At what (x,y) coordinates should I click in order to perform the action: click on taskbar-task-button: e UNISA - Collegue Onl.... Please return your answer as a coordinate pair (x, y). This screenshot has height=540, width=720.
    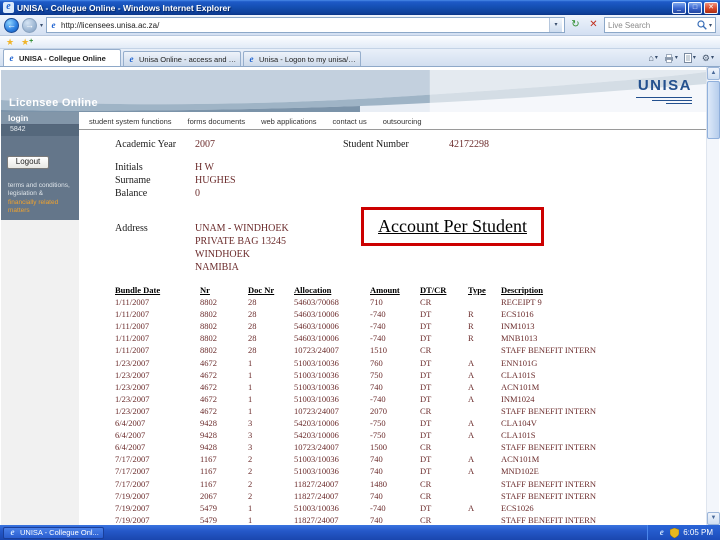
    Looking at the image, I should click on (53, 532).